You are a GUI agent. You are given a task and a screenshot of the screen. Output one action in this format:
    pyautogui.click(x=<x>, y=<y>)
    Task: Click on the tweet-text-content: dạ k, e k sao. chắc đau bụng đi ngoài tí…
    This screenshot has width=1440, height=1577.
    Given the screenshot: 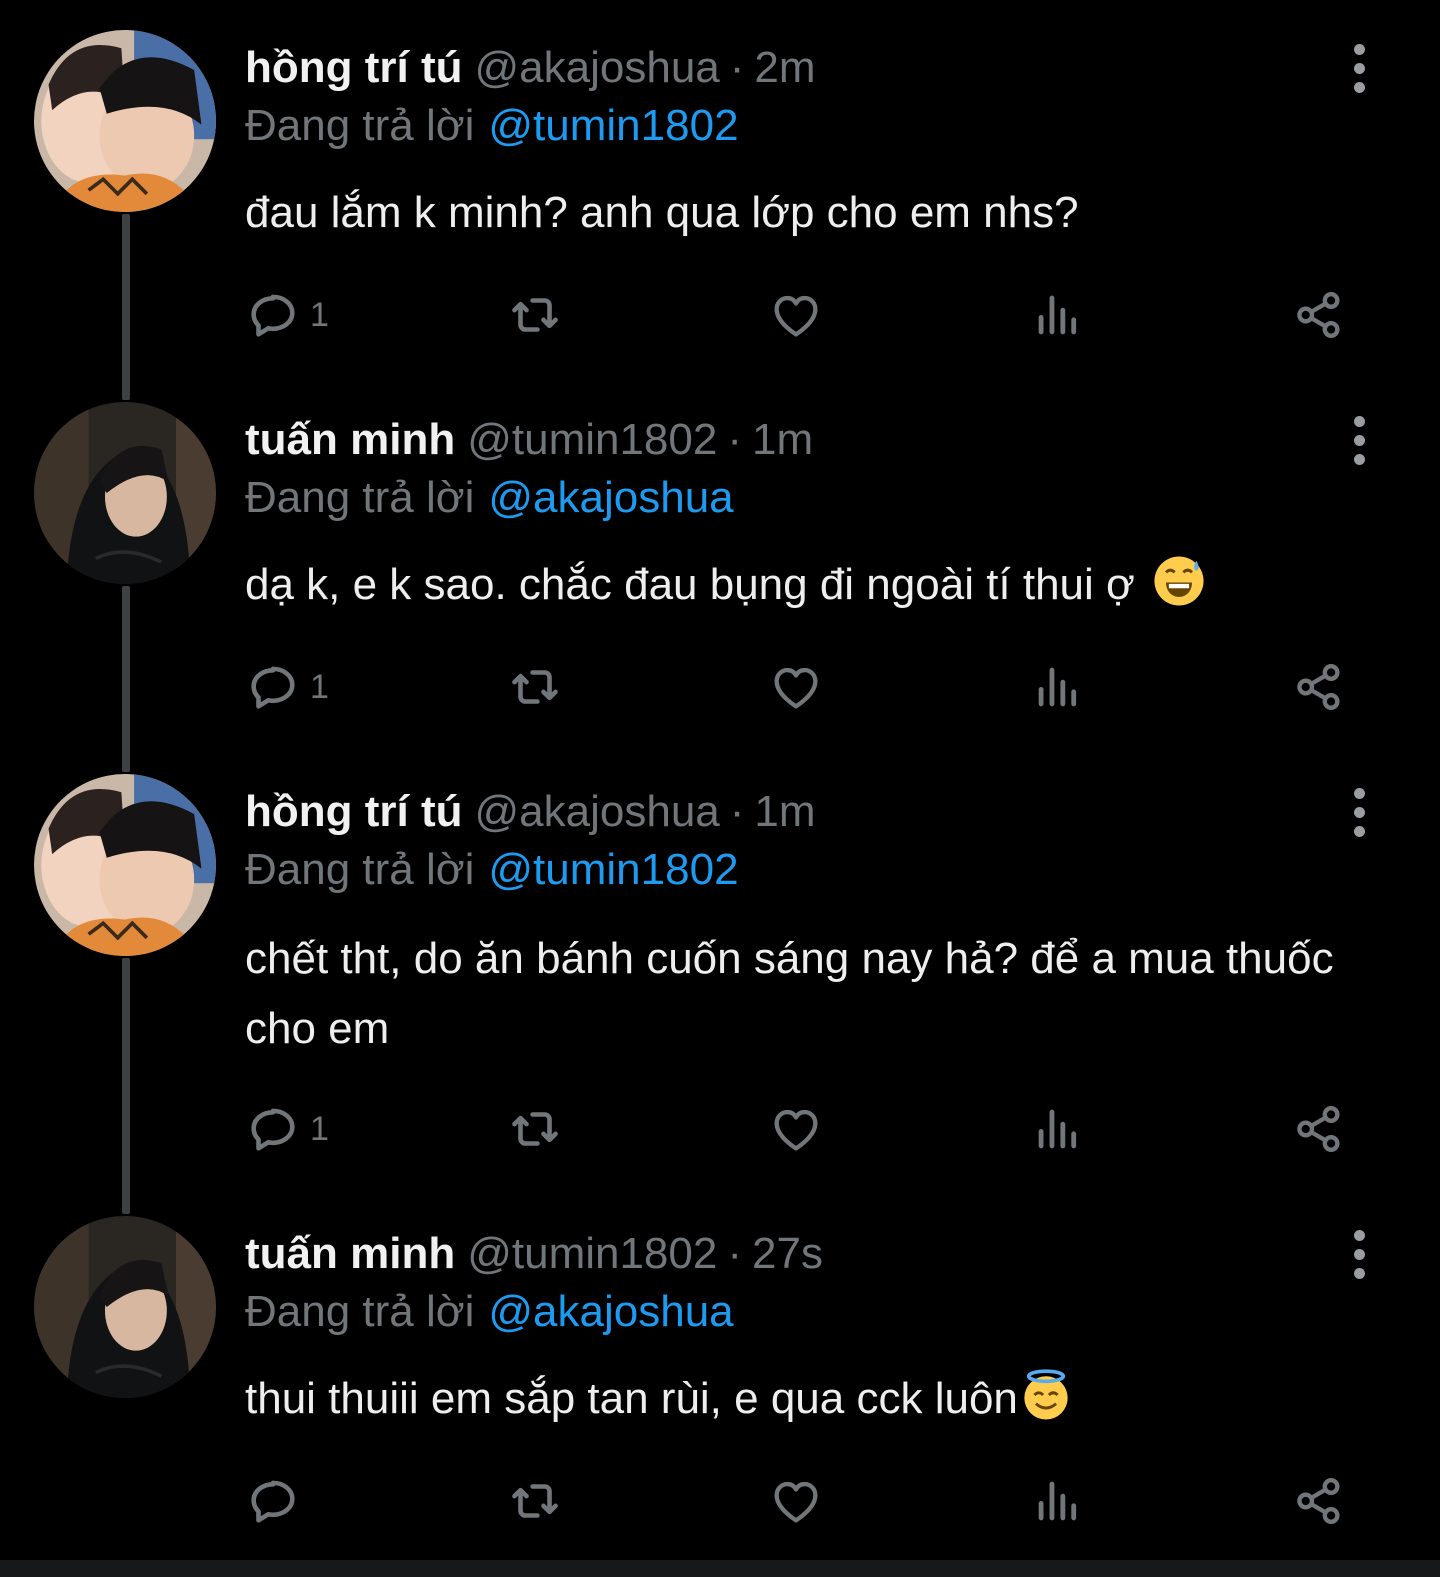 What is the action you would take?
    pyautogui.click(x=690, y=584)
    